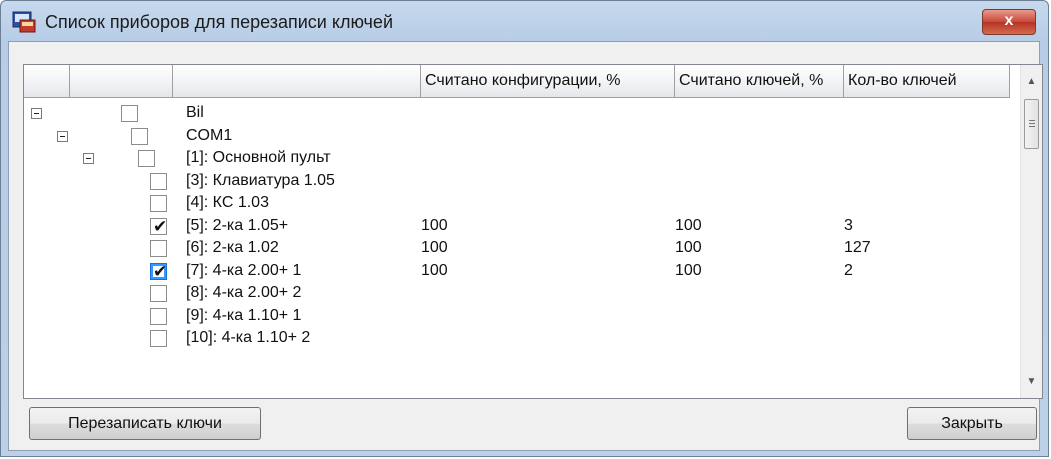 Image resolution: width=1051 pixels, height=459 pixels. What do you see at coordinates (244, 292) in the screenshot?
I see `device-name: [8]: 4-ка 2.00+ 2` at bounding box center [244, 292].